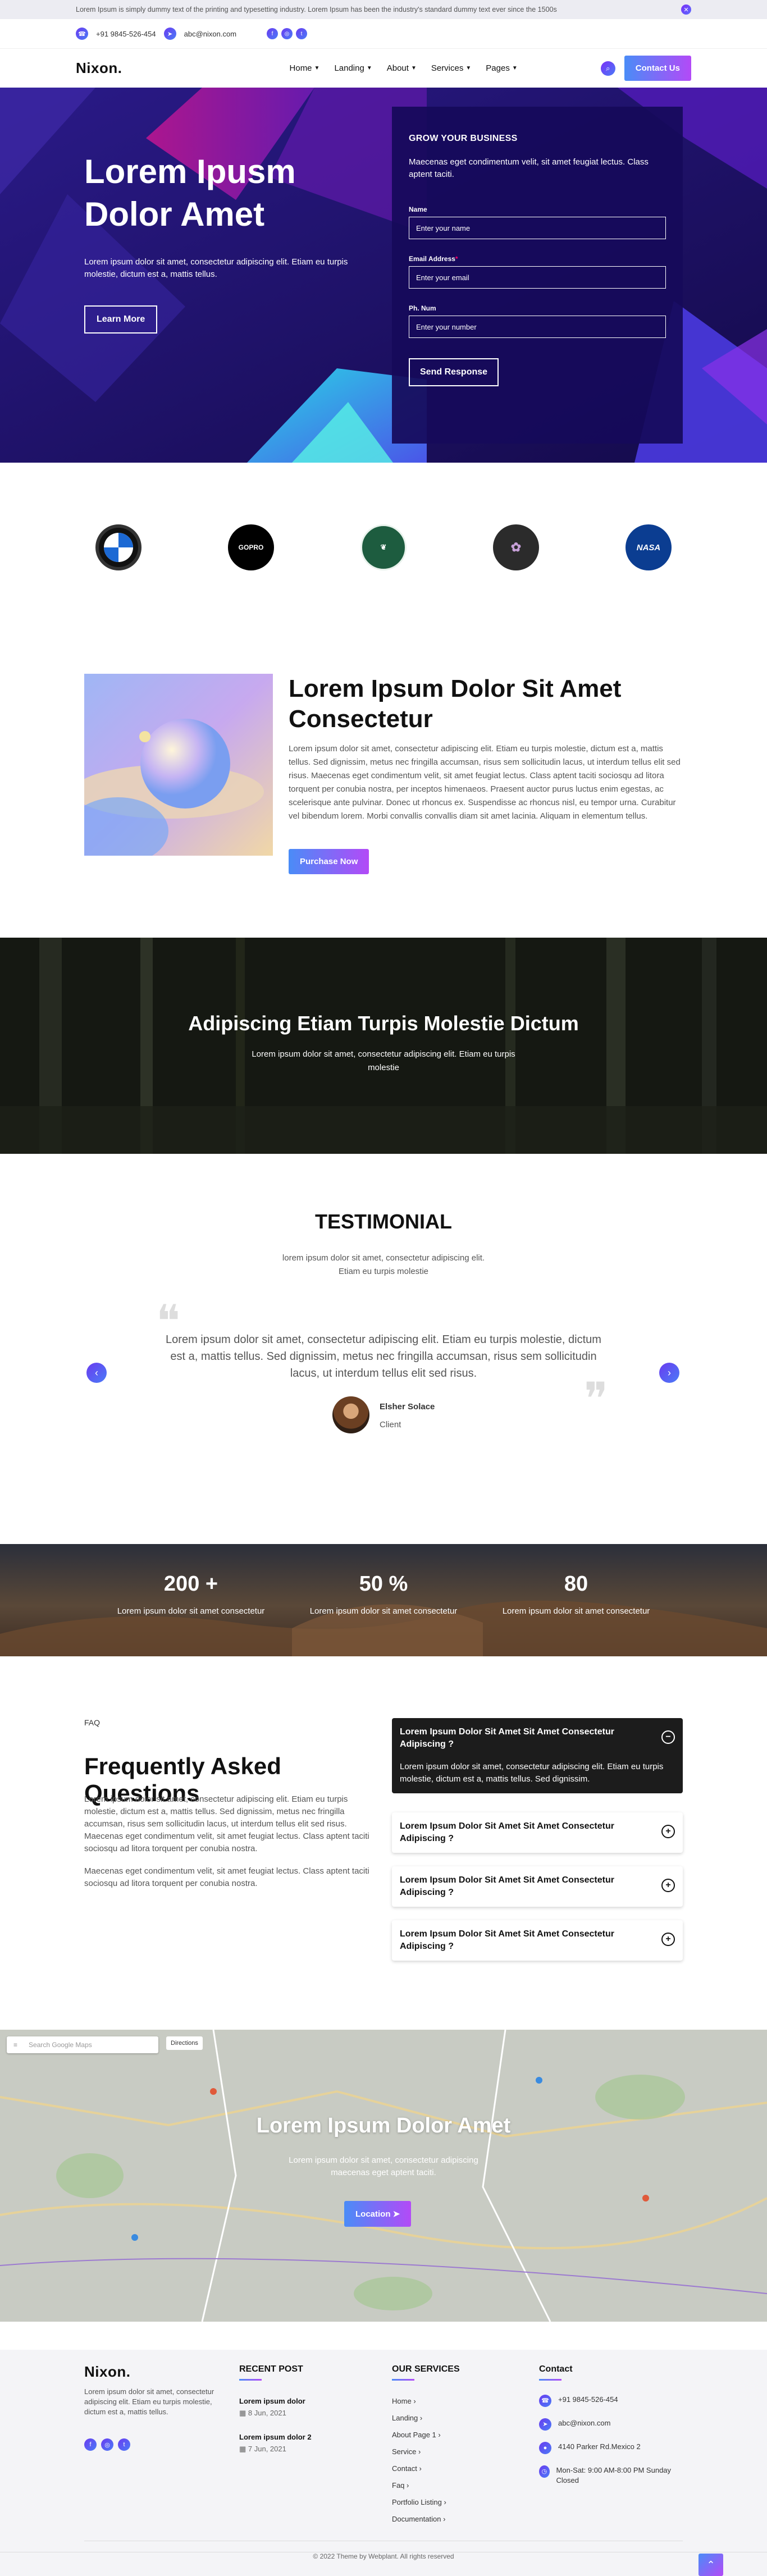 This screenshot has height=2576, width=767. I want to click on nav-item-landing: Landing ▼, so click(353, 68).